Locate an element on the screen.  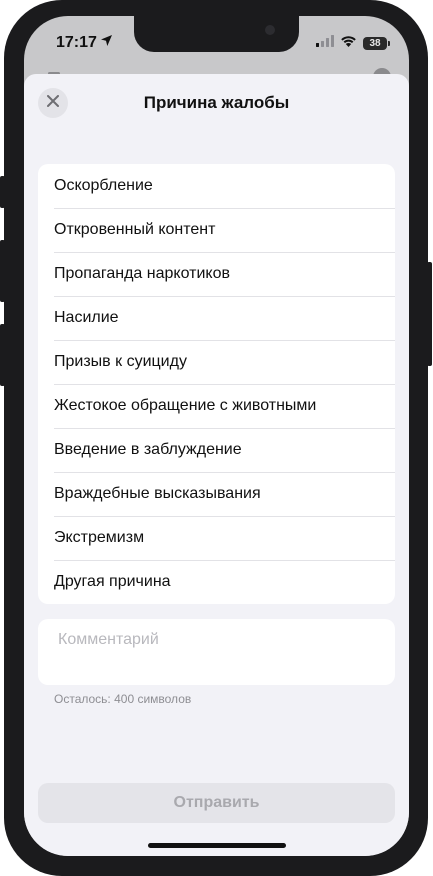
character-counter: Осталось: 400 символов is located at coordinates (123, 699).